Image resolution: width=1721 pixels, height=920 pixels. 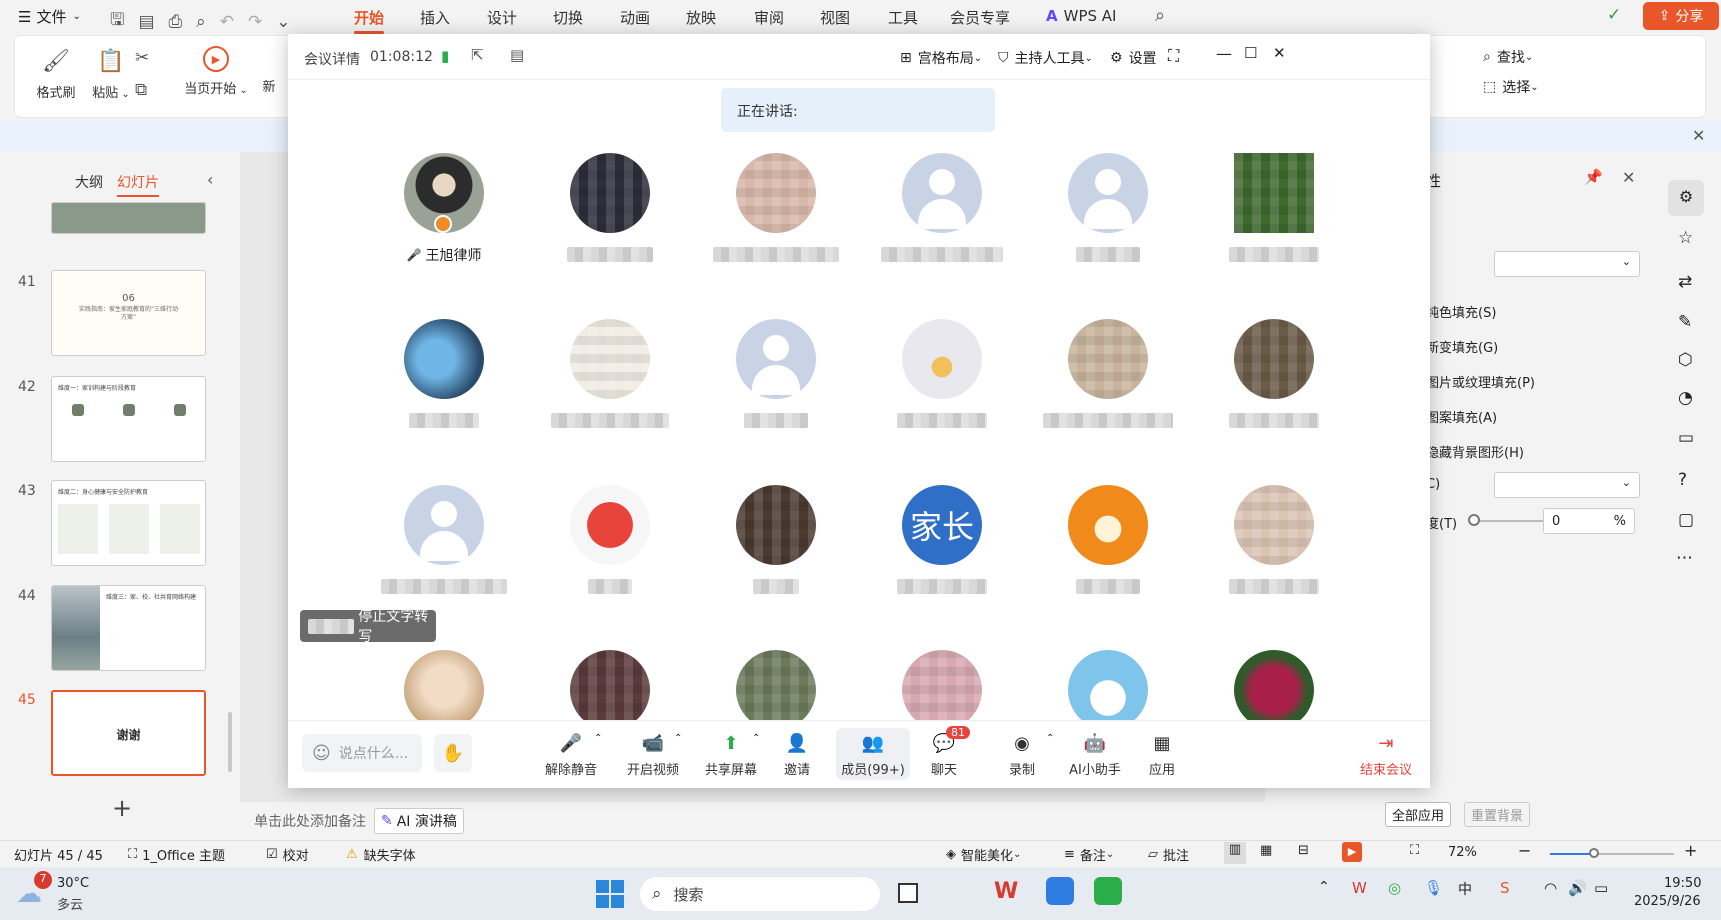 What do you see at coordinates (142, 58) in the screenshot?
I see `cut-icon: ✂` at bounding box center [142, 58].